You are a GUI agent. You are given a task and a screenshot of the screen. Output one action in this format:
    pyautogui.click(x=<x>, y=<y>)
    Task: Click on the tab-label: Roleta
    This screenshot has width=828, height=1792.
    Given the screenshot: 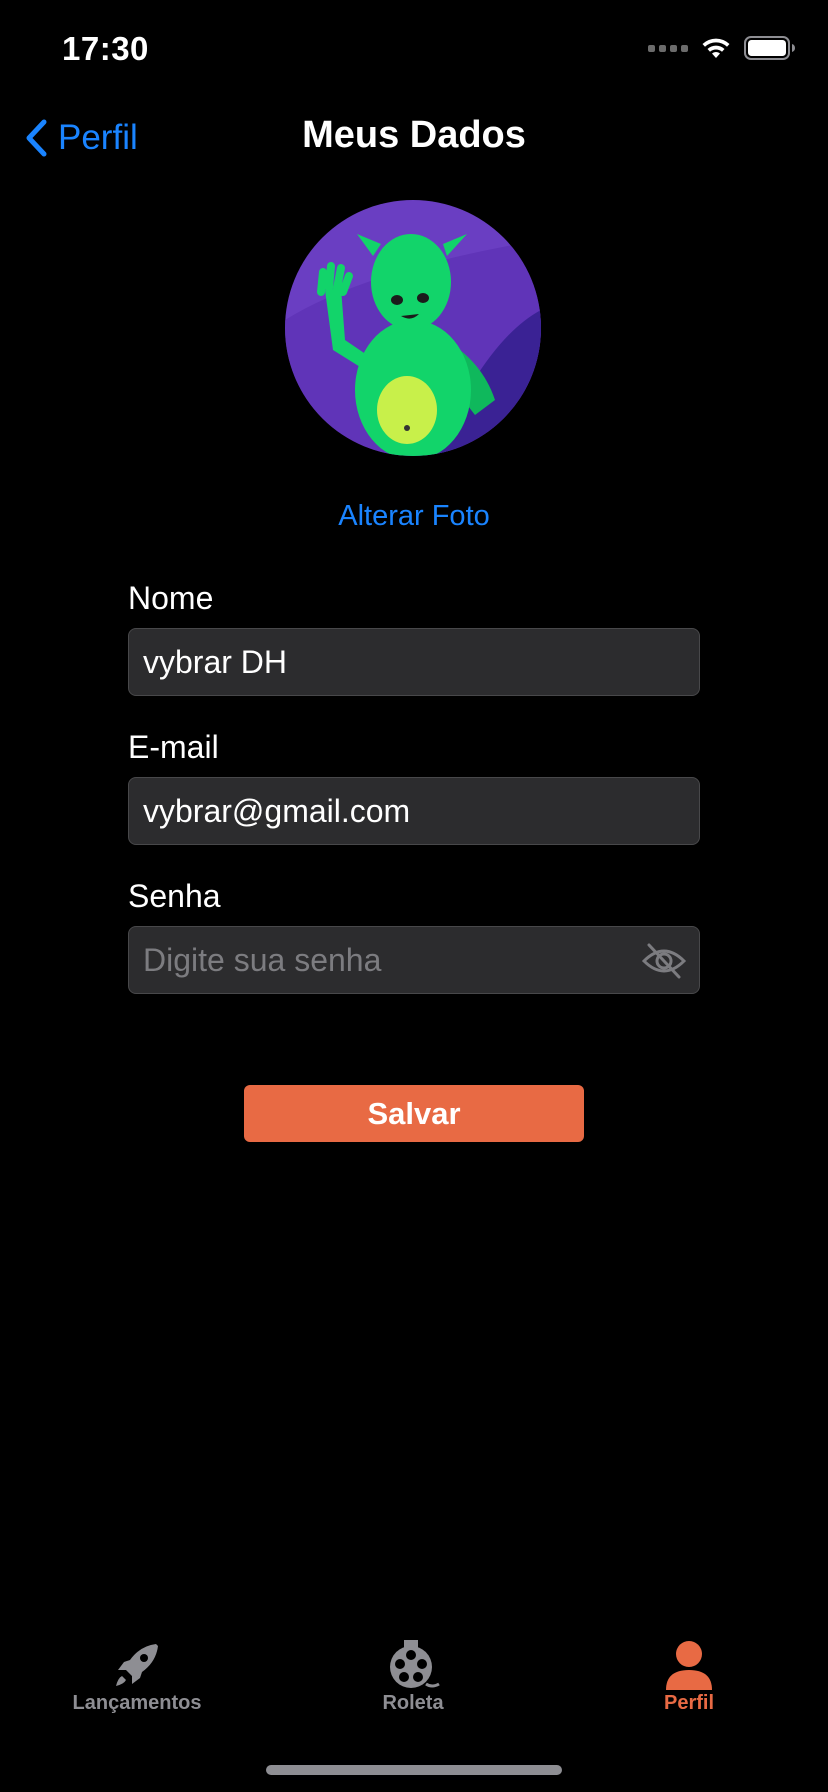 What is the action you would take?
    pyautogui.click(x=413, y=1703)
    